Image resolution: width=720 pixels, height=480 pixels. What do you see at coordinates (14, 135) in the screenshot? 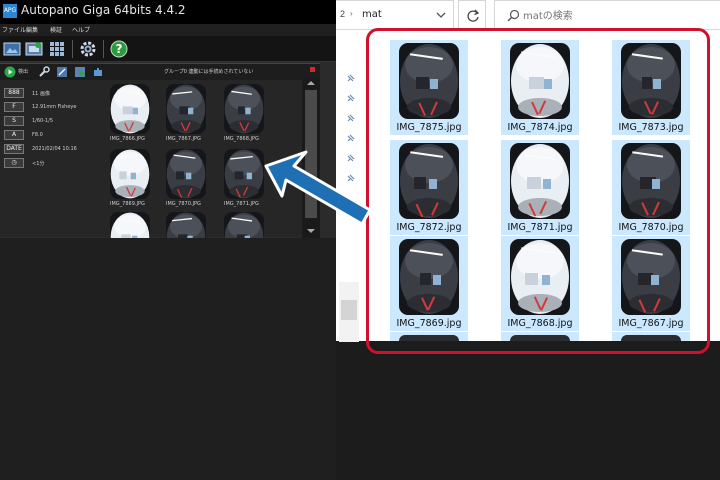
I see `aperture-icon: A` at bounding box center [14, 135].